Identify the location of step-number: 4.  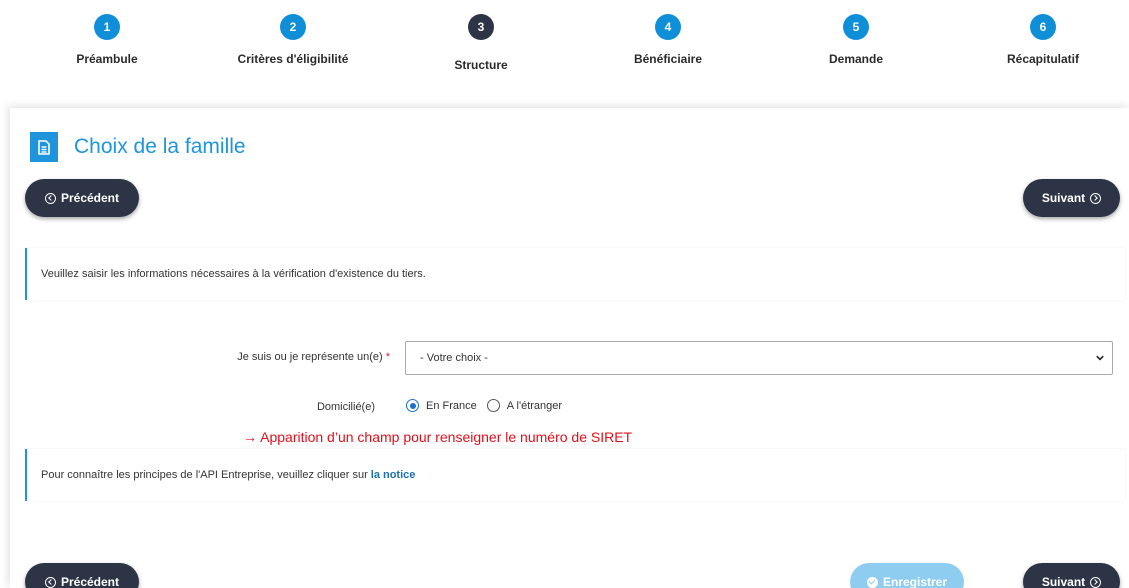
(668, 27).